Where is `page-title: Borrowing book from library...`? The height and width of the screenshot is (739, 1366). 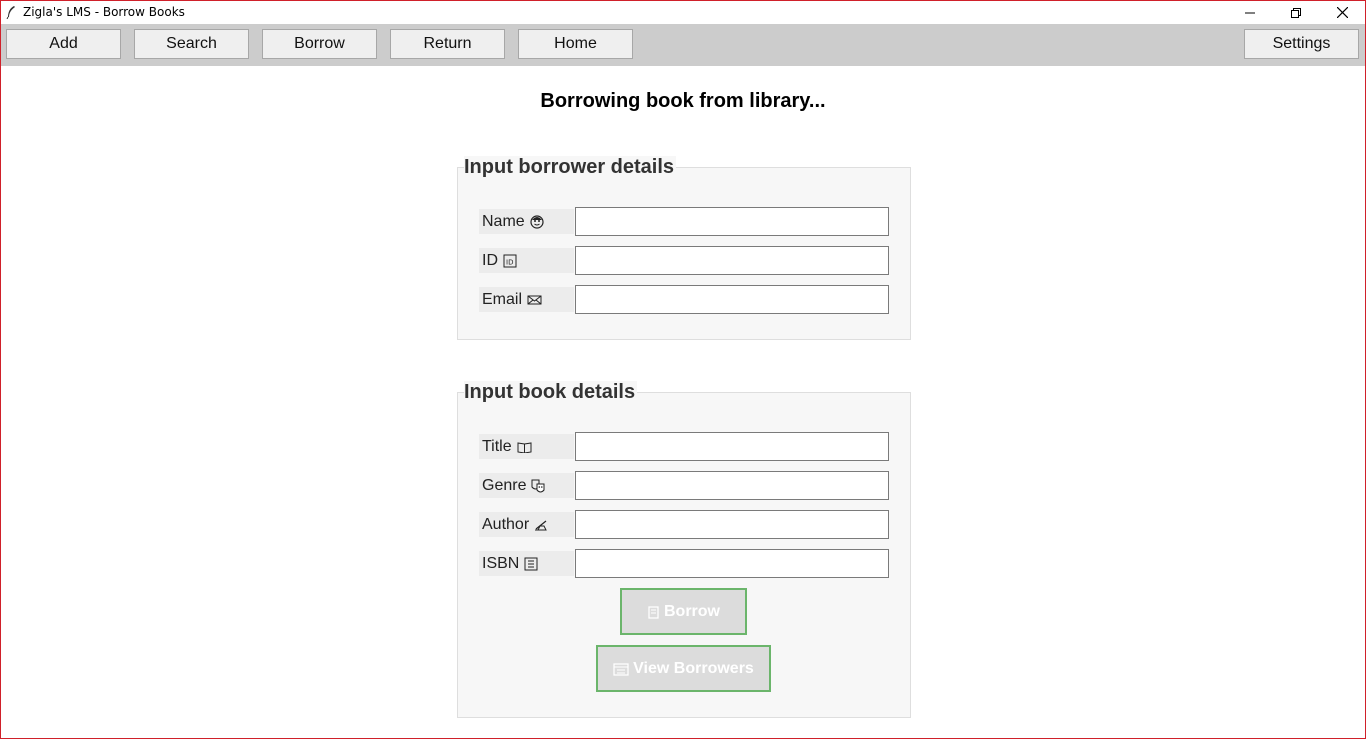
page-title: Borrowing book from library... is located at coordinates (683, 101).